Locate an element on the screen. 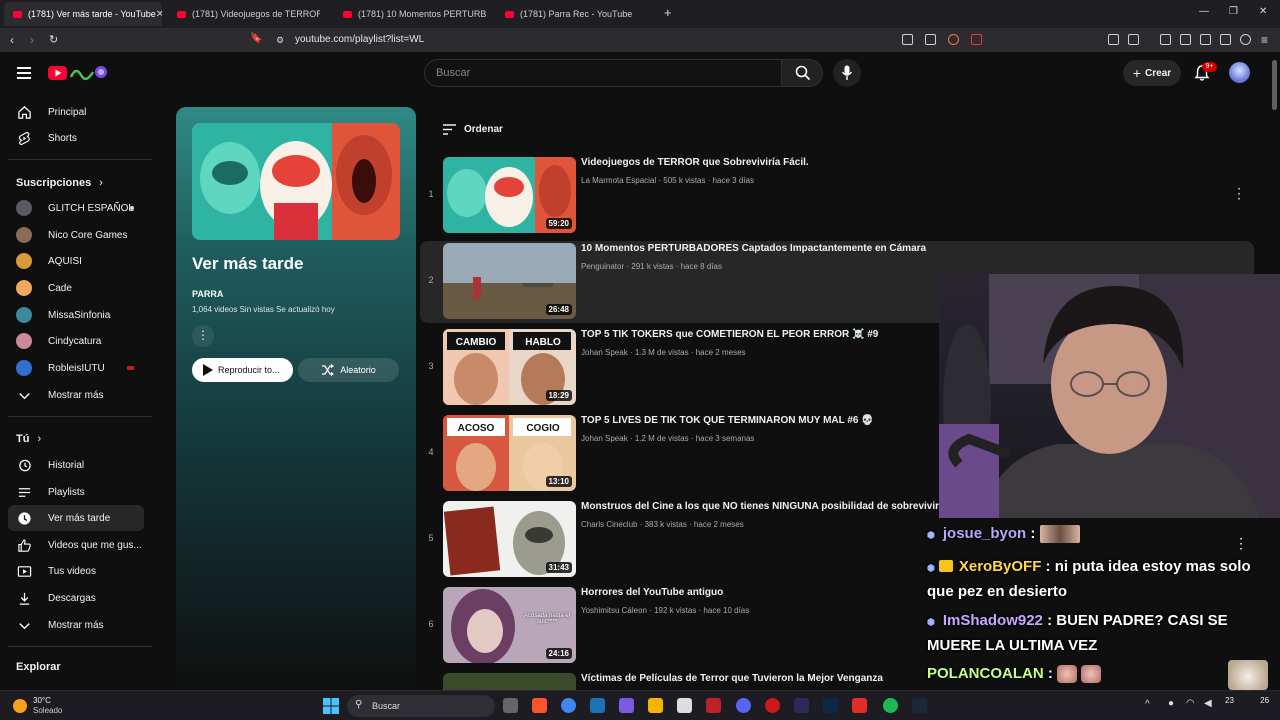 The image size is (1280, 720). brave-icon is located at coordinates (539, 705).